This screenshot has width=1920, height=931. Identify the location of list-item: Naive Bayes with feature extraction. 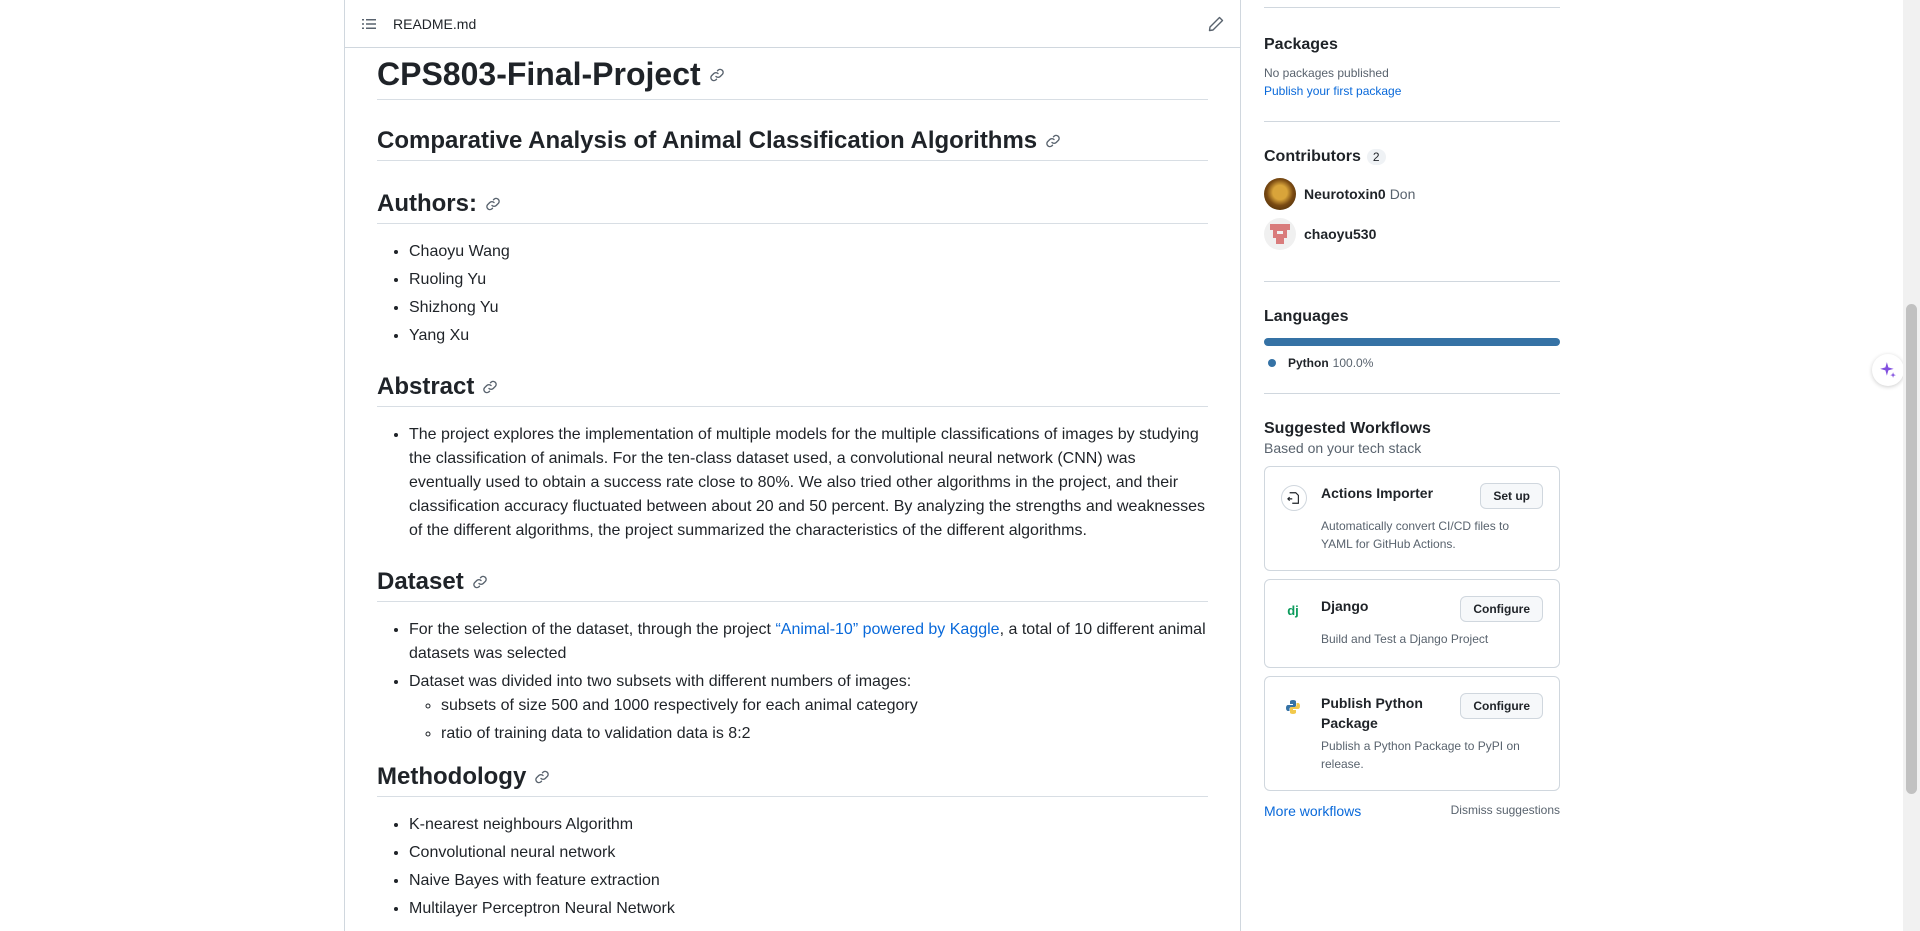
(808, 881).